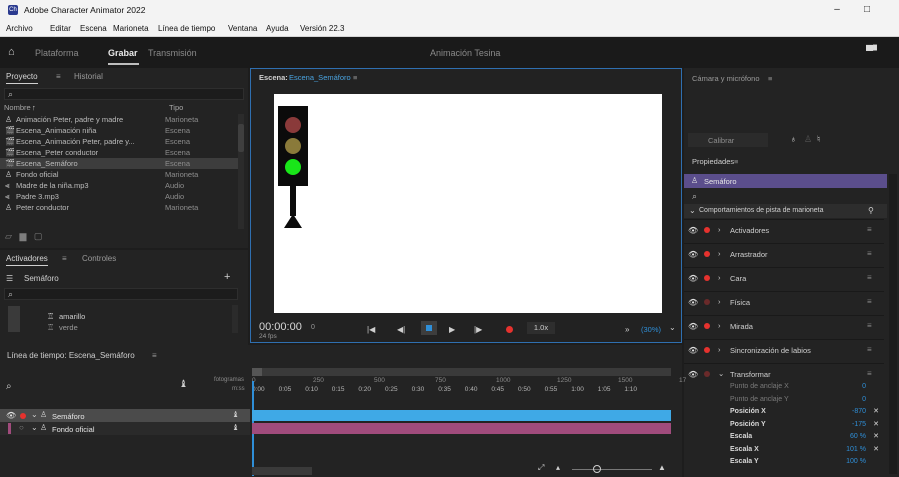 Image resolution: width=899 pixels, height=477 pixels. What do you see at coordinates (119, 152) in the screenshot?
I see `project-item: 🎬 Escena_Peter conductor Escena` at bounding box center [119, 152].